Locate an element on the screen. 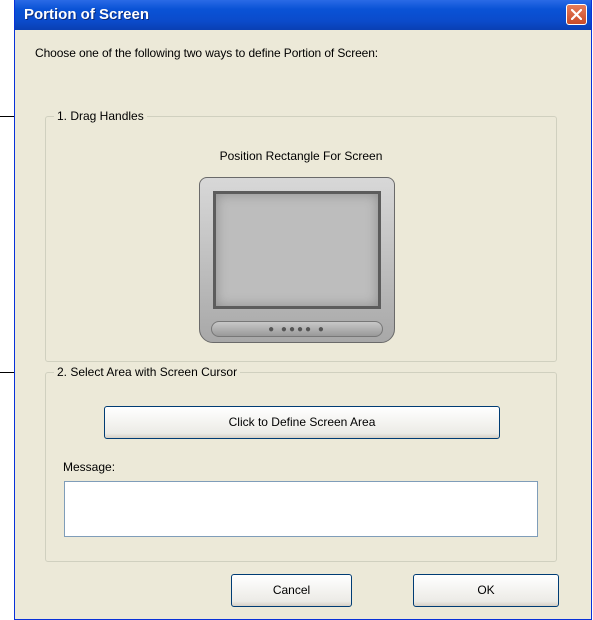  title-bar: Portion of Screen is located at coordinates (303, 15).